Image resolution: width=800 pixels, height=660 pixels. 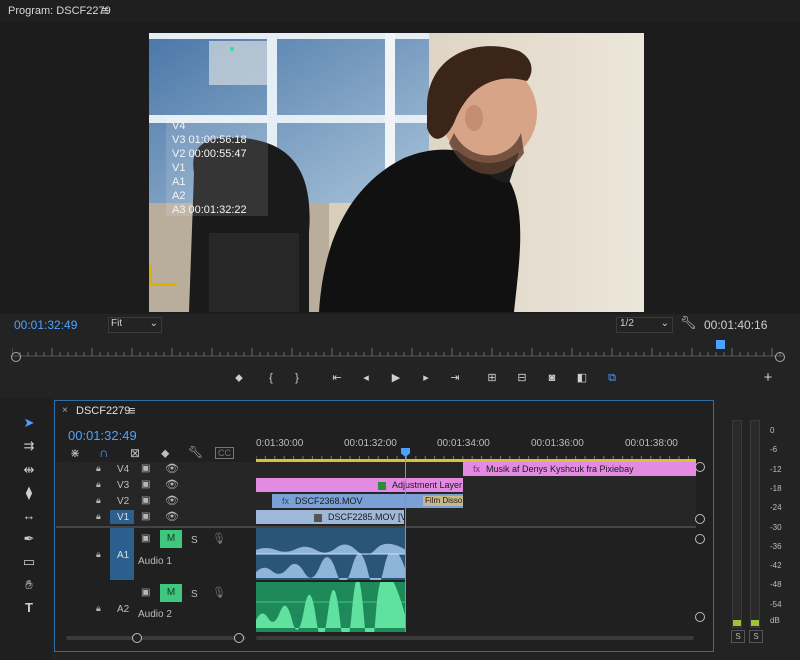 What do you see at coordinates (426, 378) in the screenshot?
I see `step-forward-icon: ▸` at bounding box center [426, 378].